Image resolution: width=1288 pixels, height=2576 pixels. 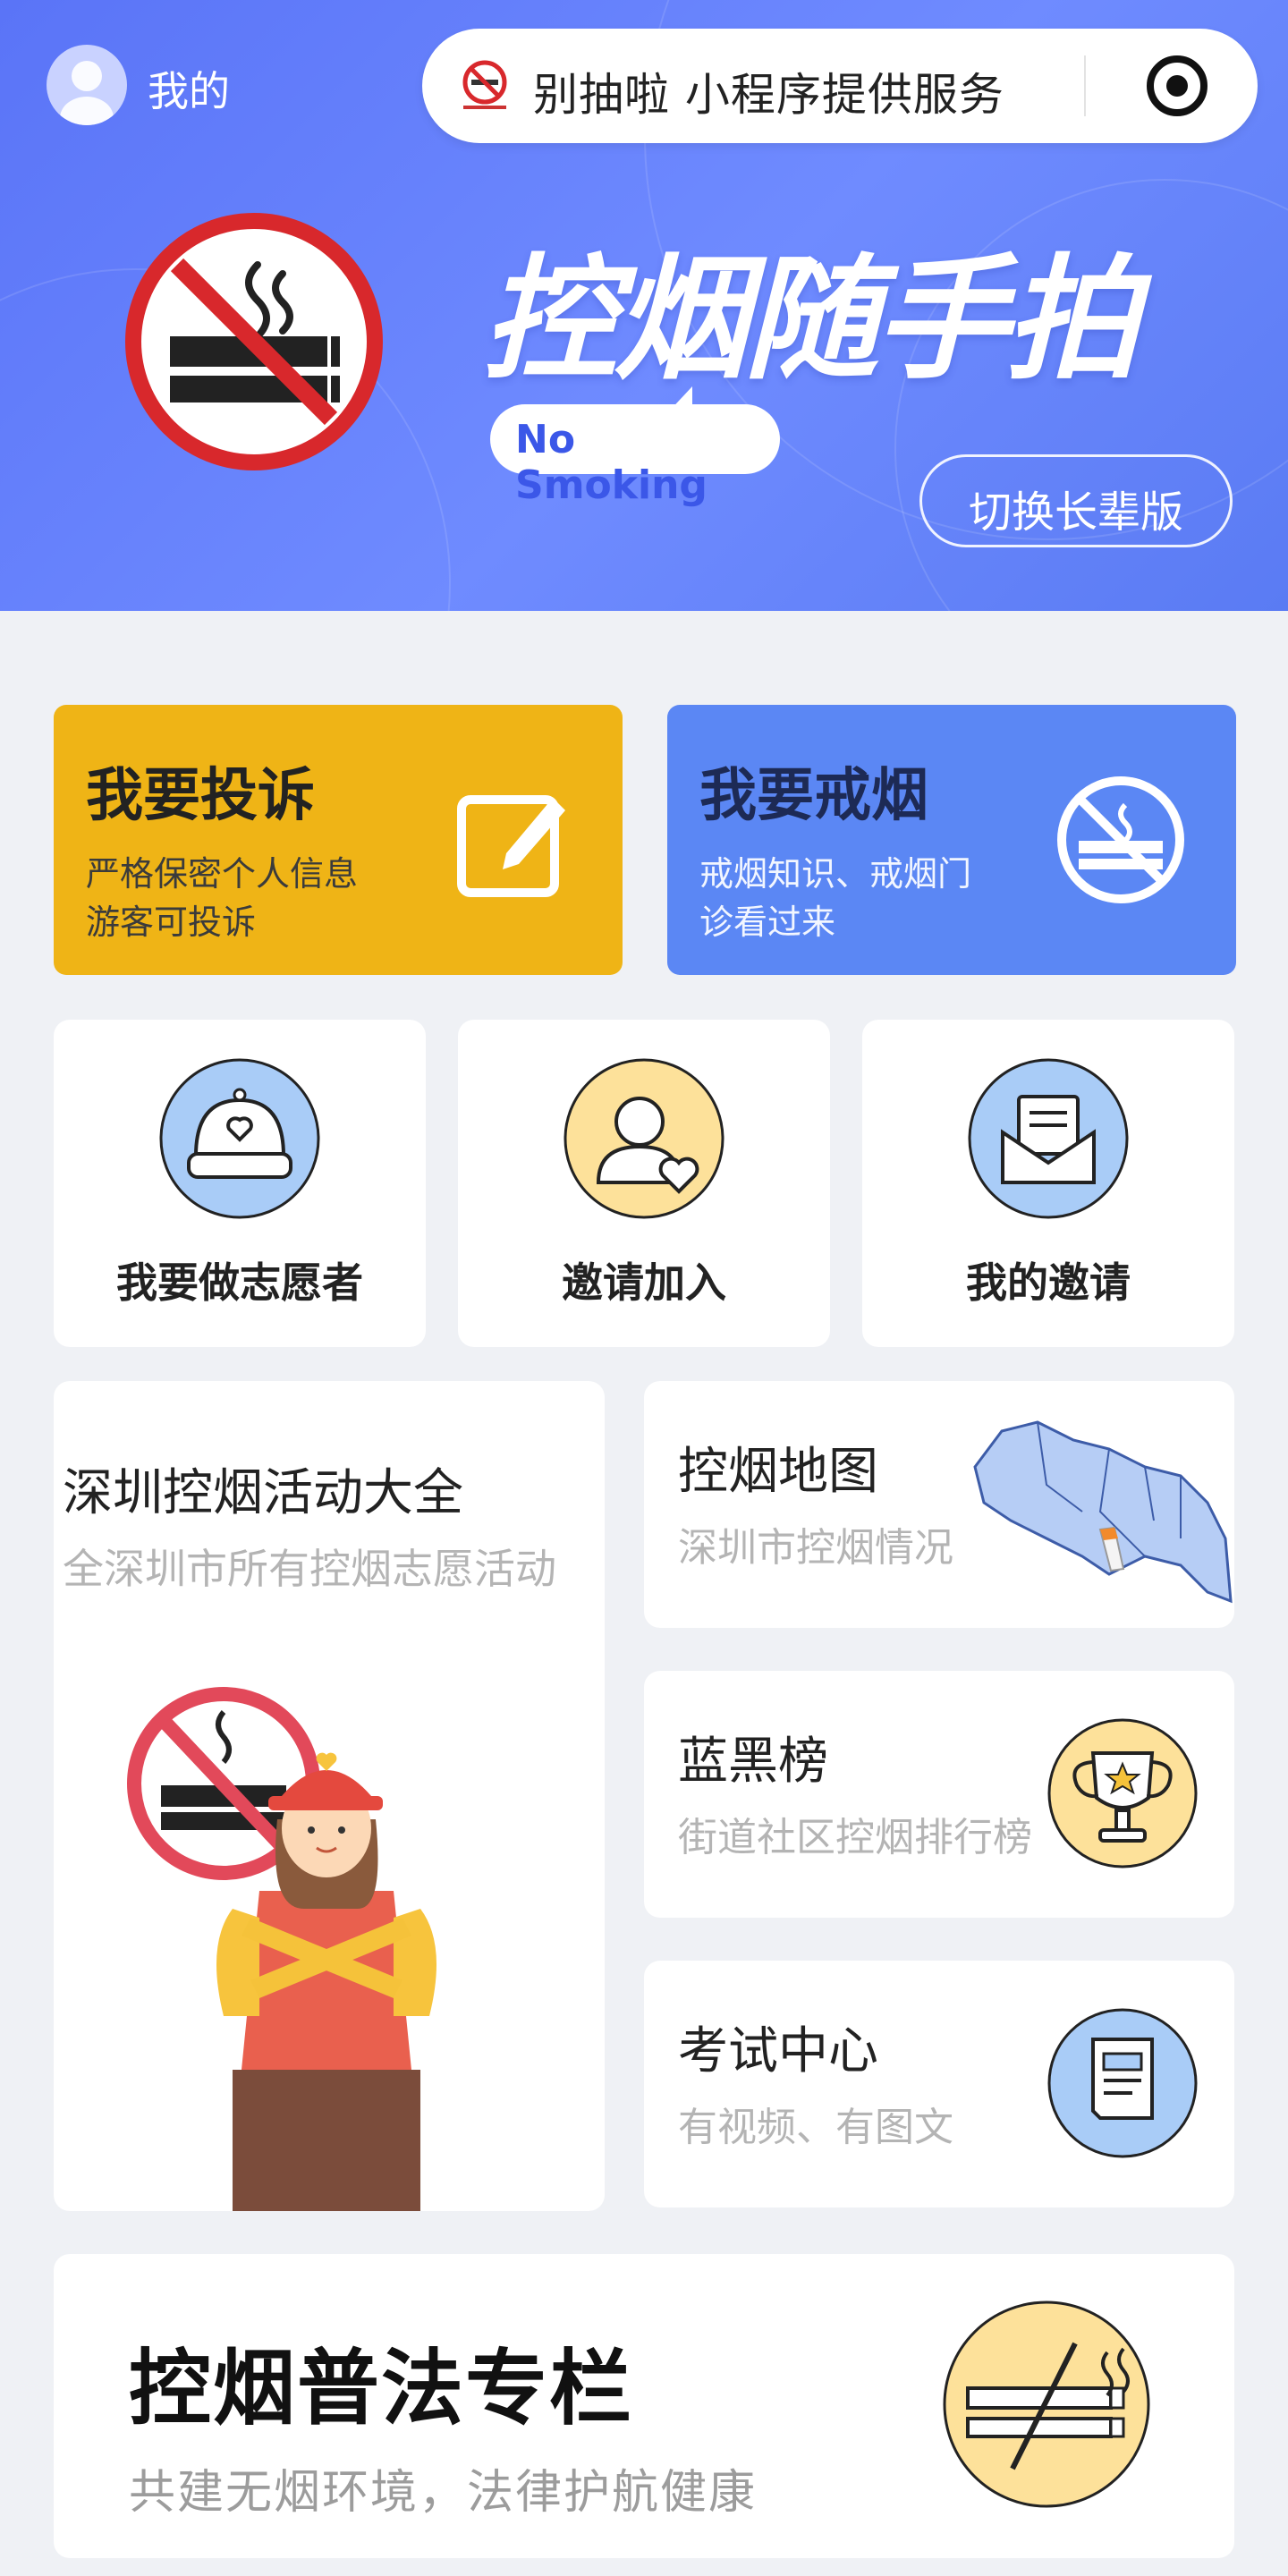 What do you see at coordinates (1085, 85) in the screenshot?
I see `capsule-divider` at bounding box center [1085, 85].